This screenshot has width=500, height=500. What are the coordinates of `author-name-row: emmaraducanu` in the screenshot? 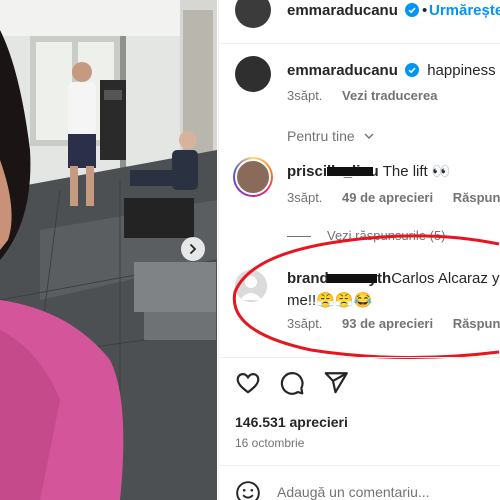 It's located at (353, 11).